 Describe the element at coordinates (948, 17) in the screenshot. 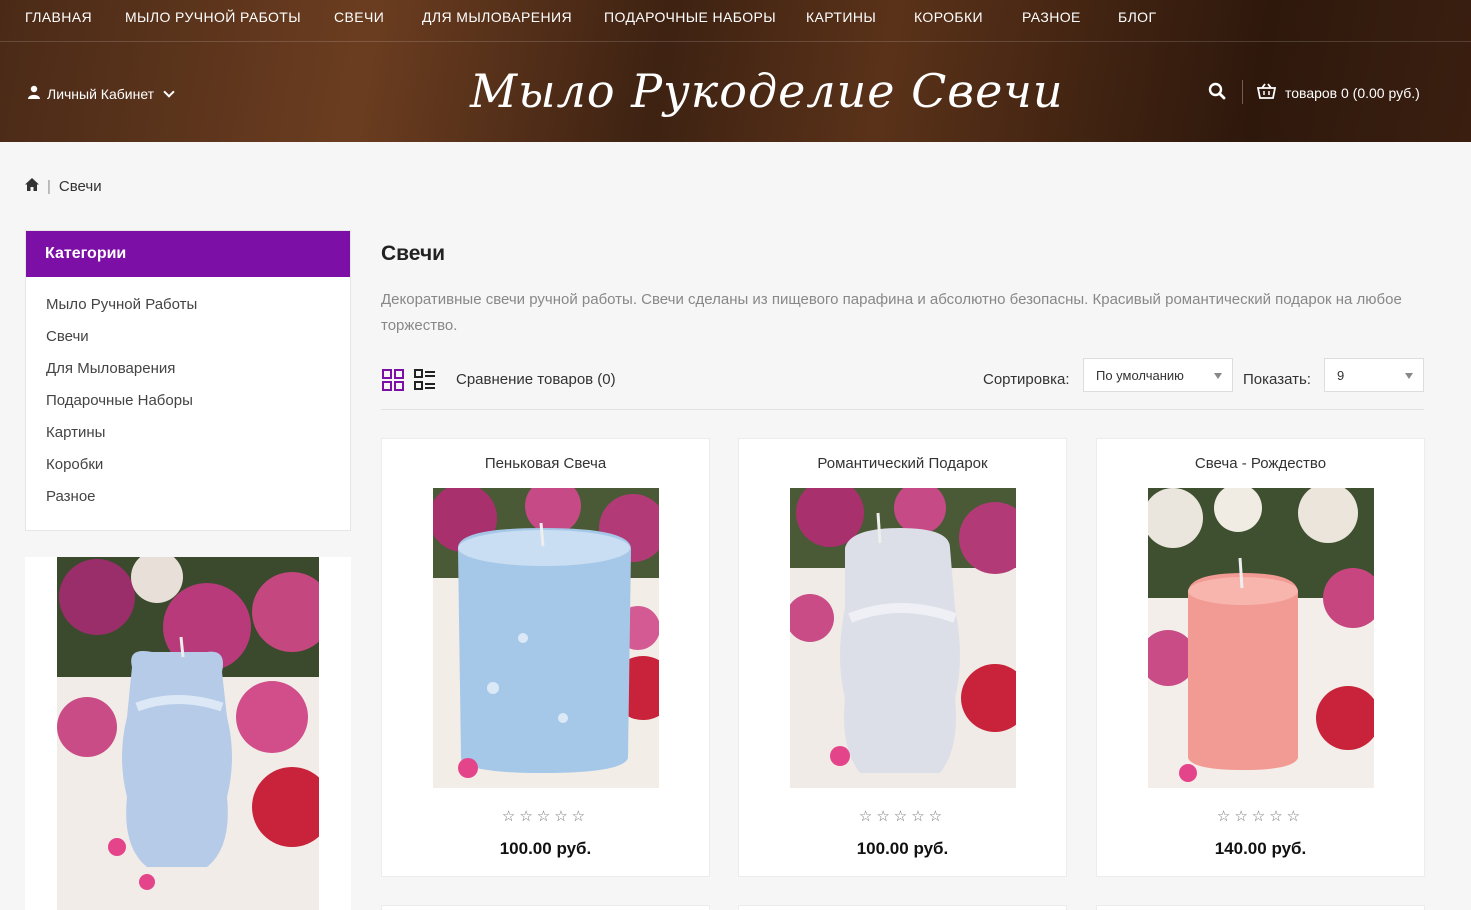

I see `nav-item-boxes: КОРОБКИ` at that location.